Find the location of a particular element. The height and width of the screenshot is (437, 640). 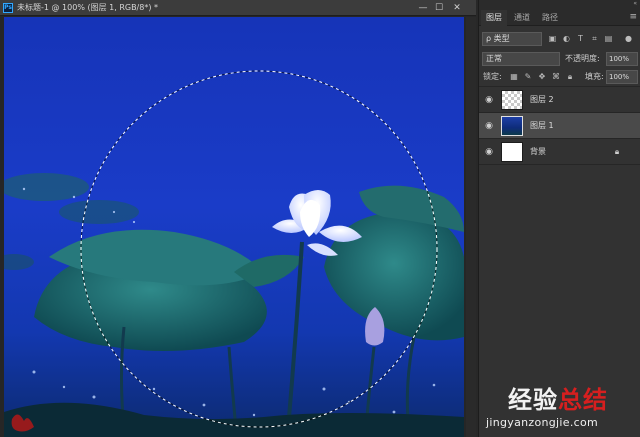

layer-row: ◉ 图层 1 is located at coordinates (559, 126).